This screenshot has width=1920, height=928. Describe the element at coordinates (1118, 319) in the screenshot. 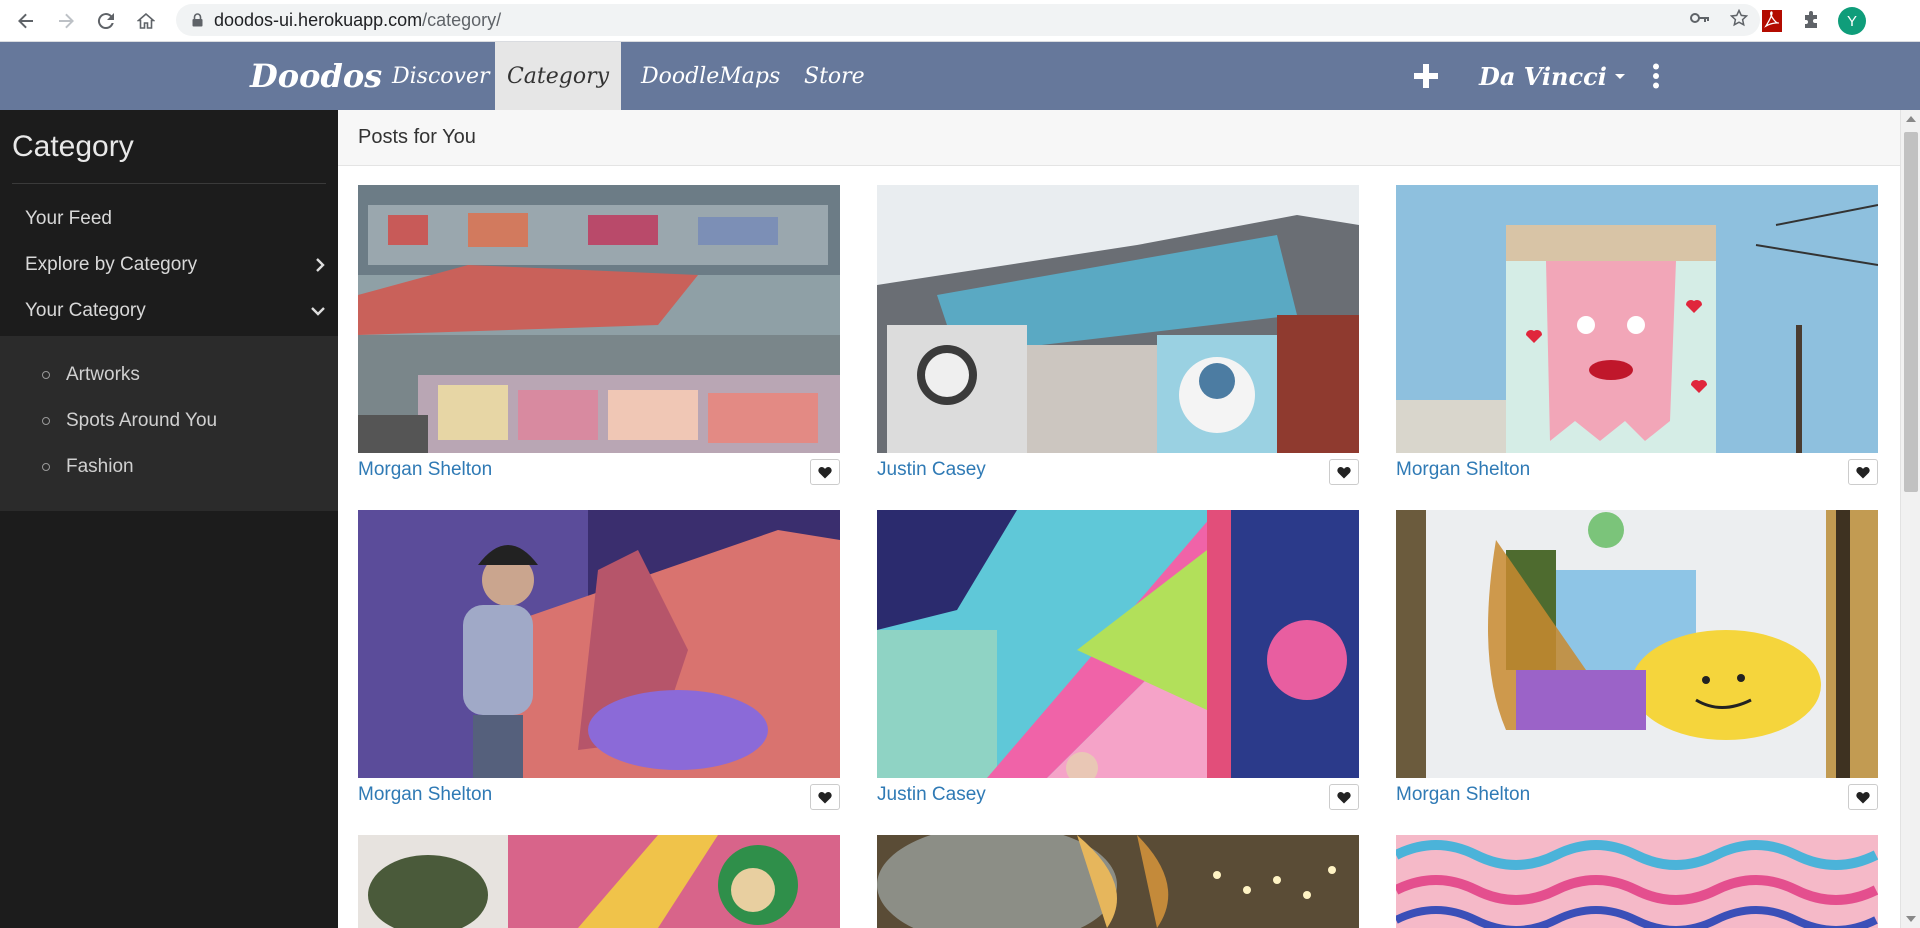

I see `post-image-street-mural-building` at that location.